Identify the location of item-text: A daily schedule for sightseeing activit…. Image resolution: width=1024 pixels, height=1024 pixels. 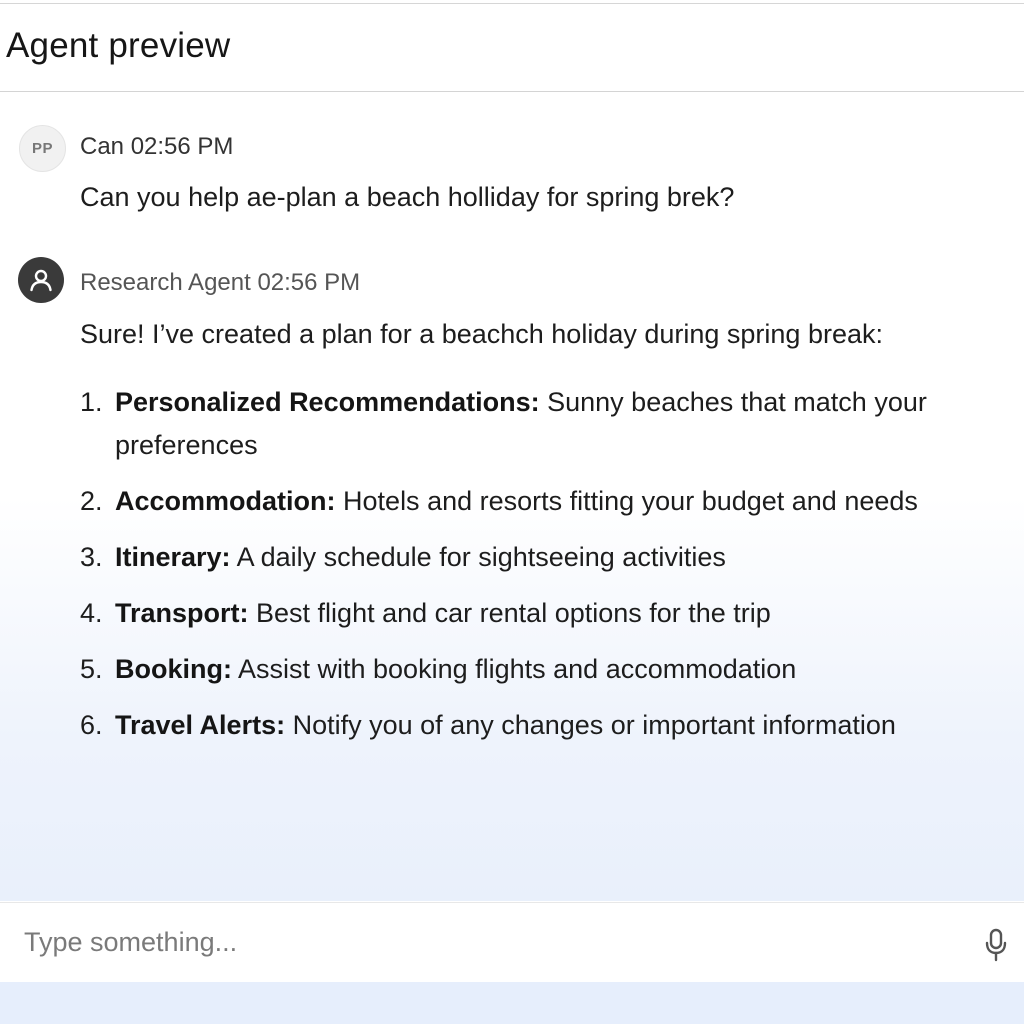
(481, 557).